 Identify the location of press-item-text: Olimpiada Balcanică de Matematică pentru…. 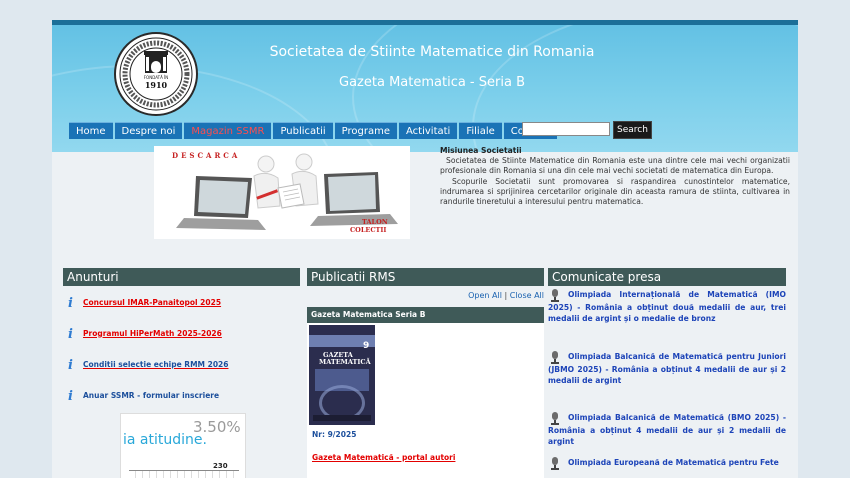
(667, 368).